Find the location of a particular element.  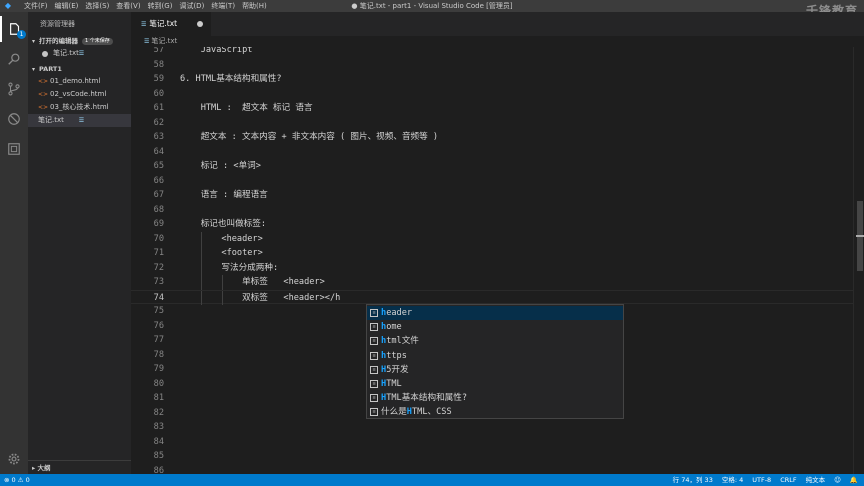

code-line: 63 超文本 : 文本内容 + 非文本内容 ( 图片、视频、音频等 ) is located at coordinates (492, 137).